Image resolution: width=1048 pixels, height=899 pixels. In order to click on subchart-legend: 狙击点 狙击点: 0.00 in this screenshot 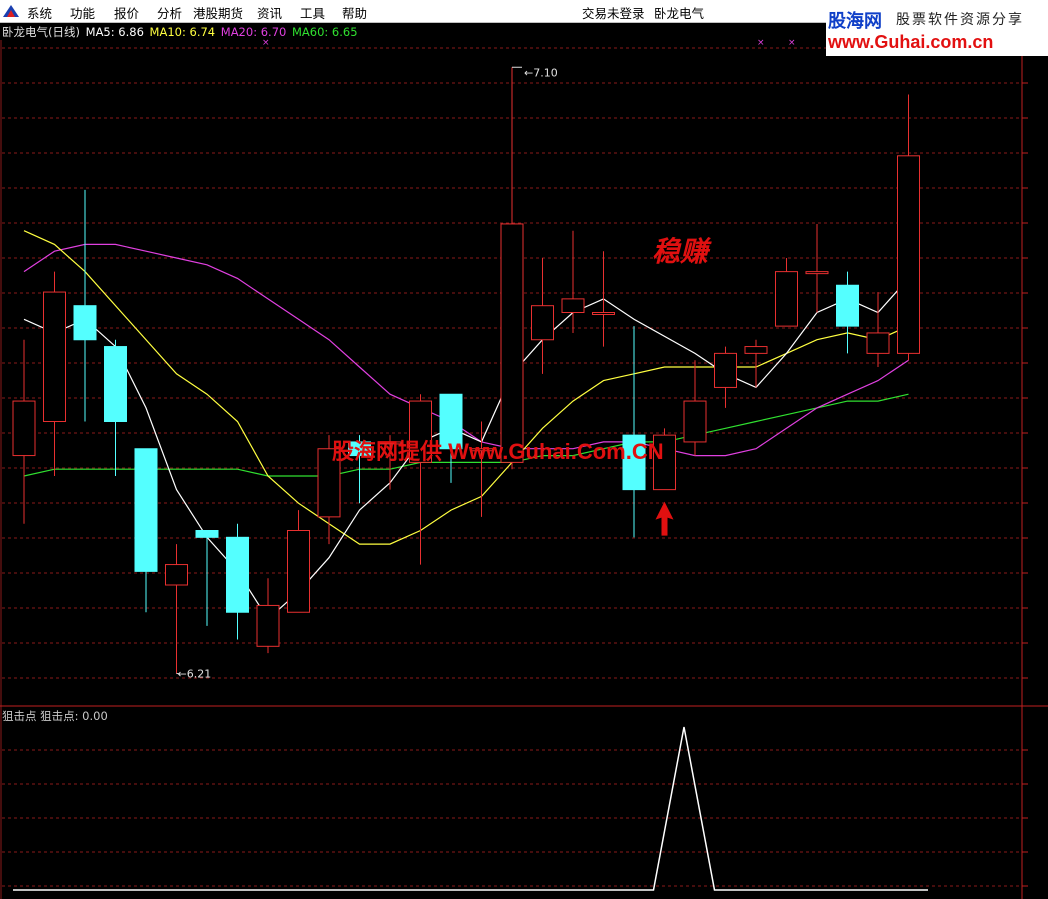, I will do `click(55, 716)`.